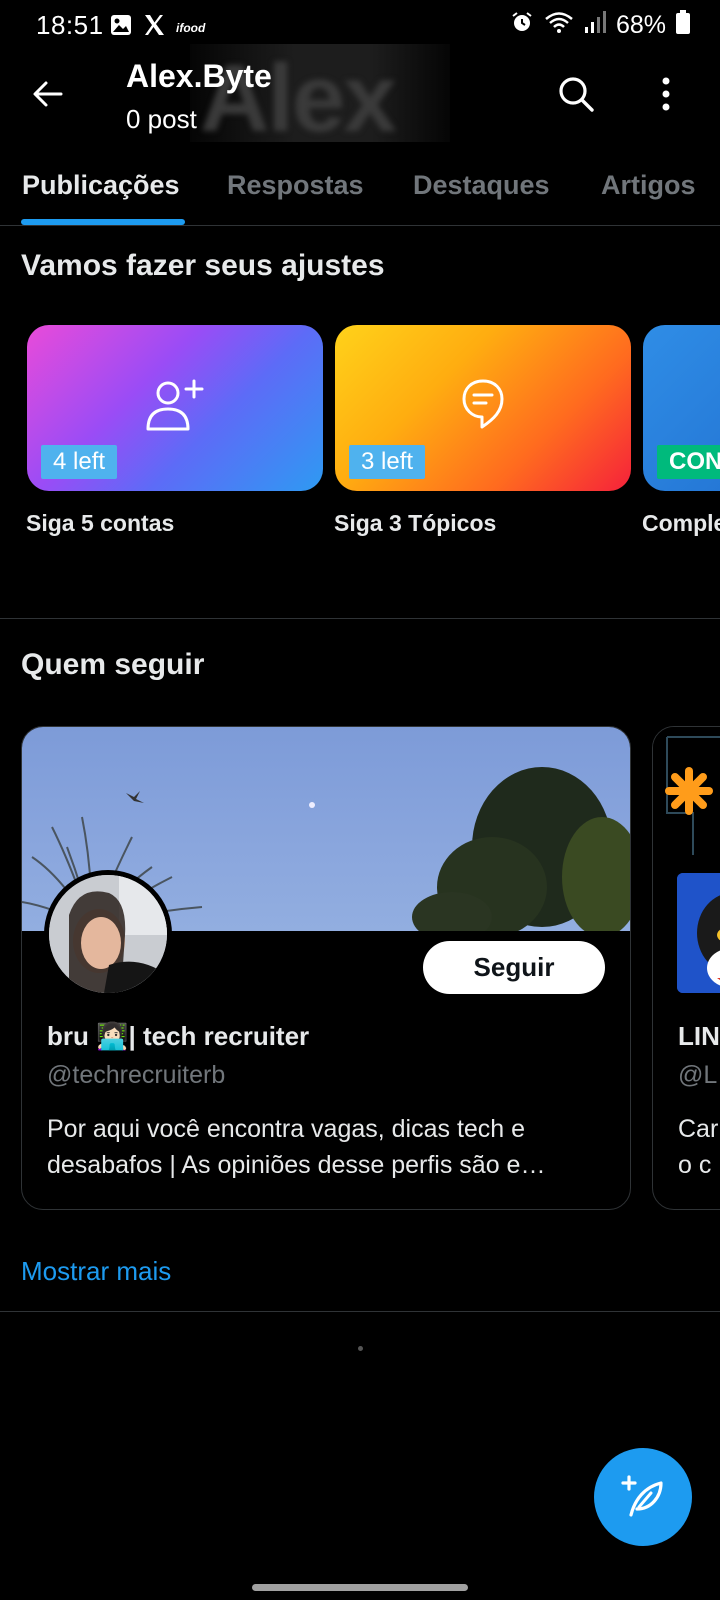 This screenshot has height=1600, width=720. I want to click on tab-publicacoes: Publicações, so click(101, 185).